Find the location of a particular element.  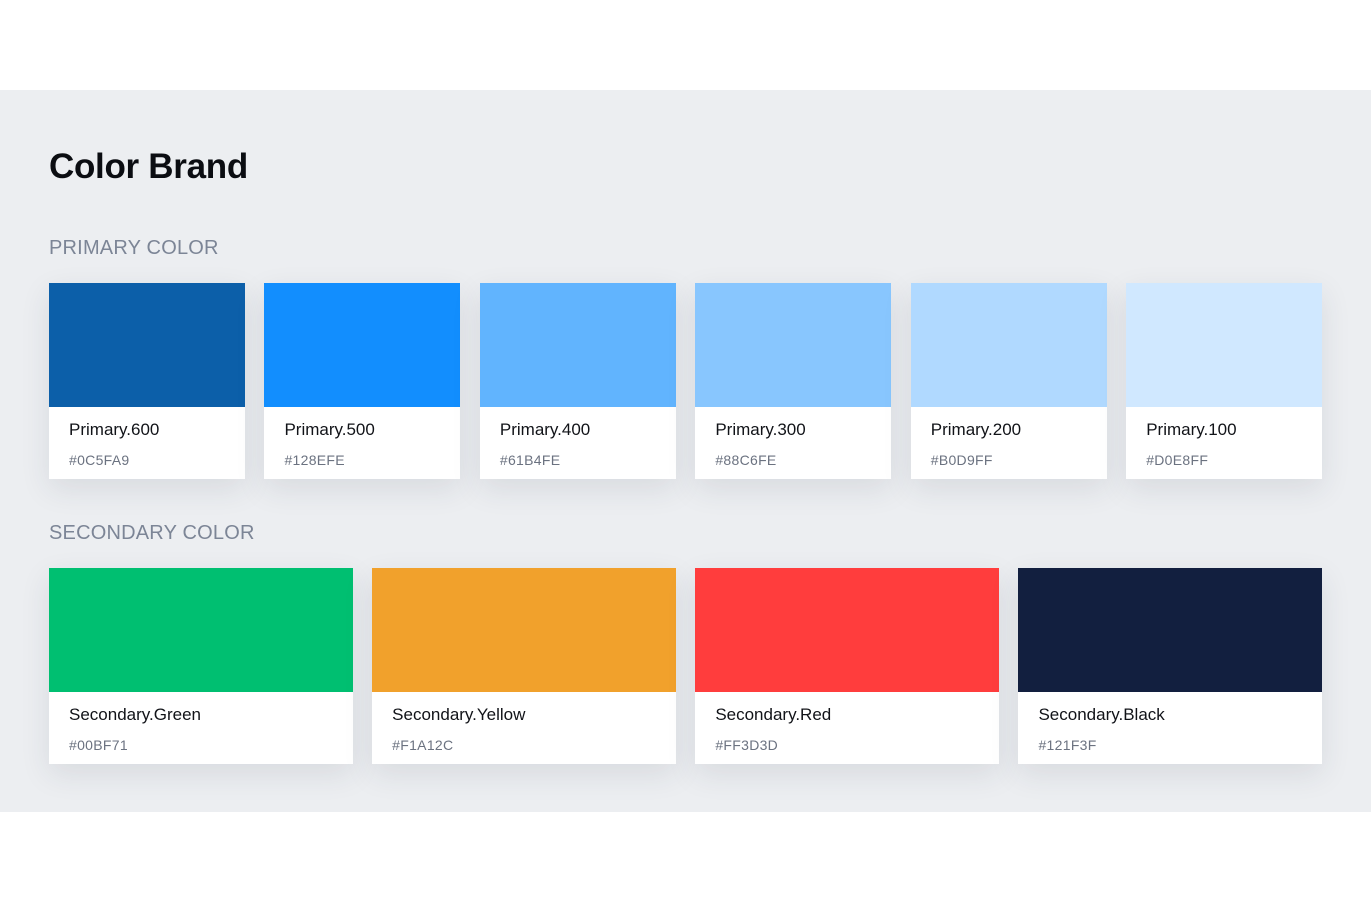

color-hex: #F1A12C is located at coordinates (423, 745).